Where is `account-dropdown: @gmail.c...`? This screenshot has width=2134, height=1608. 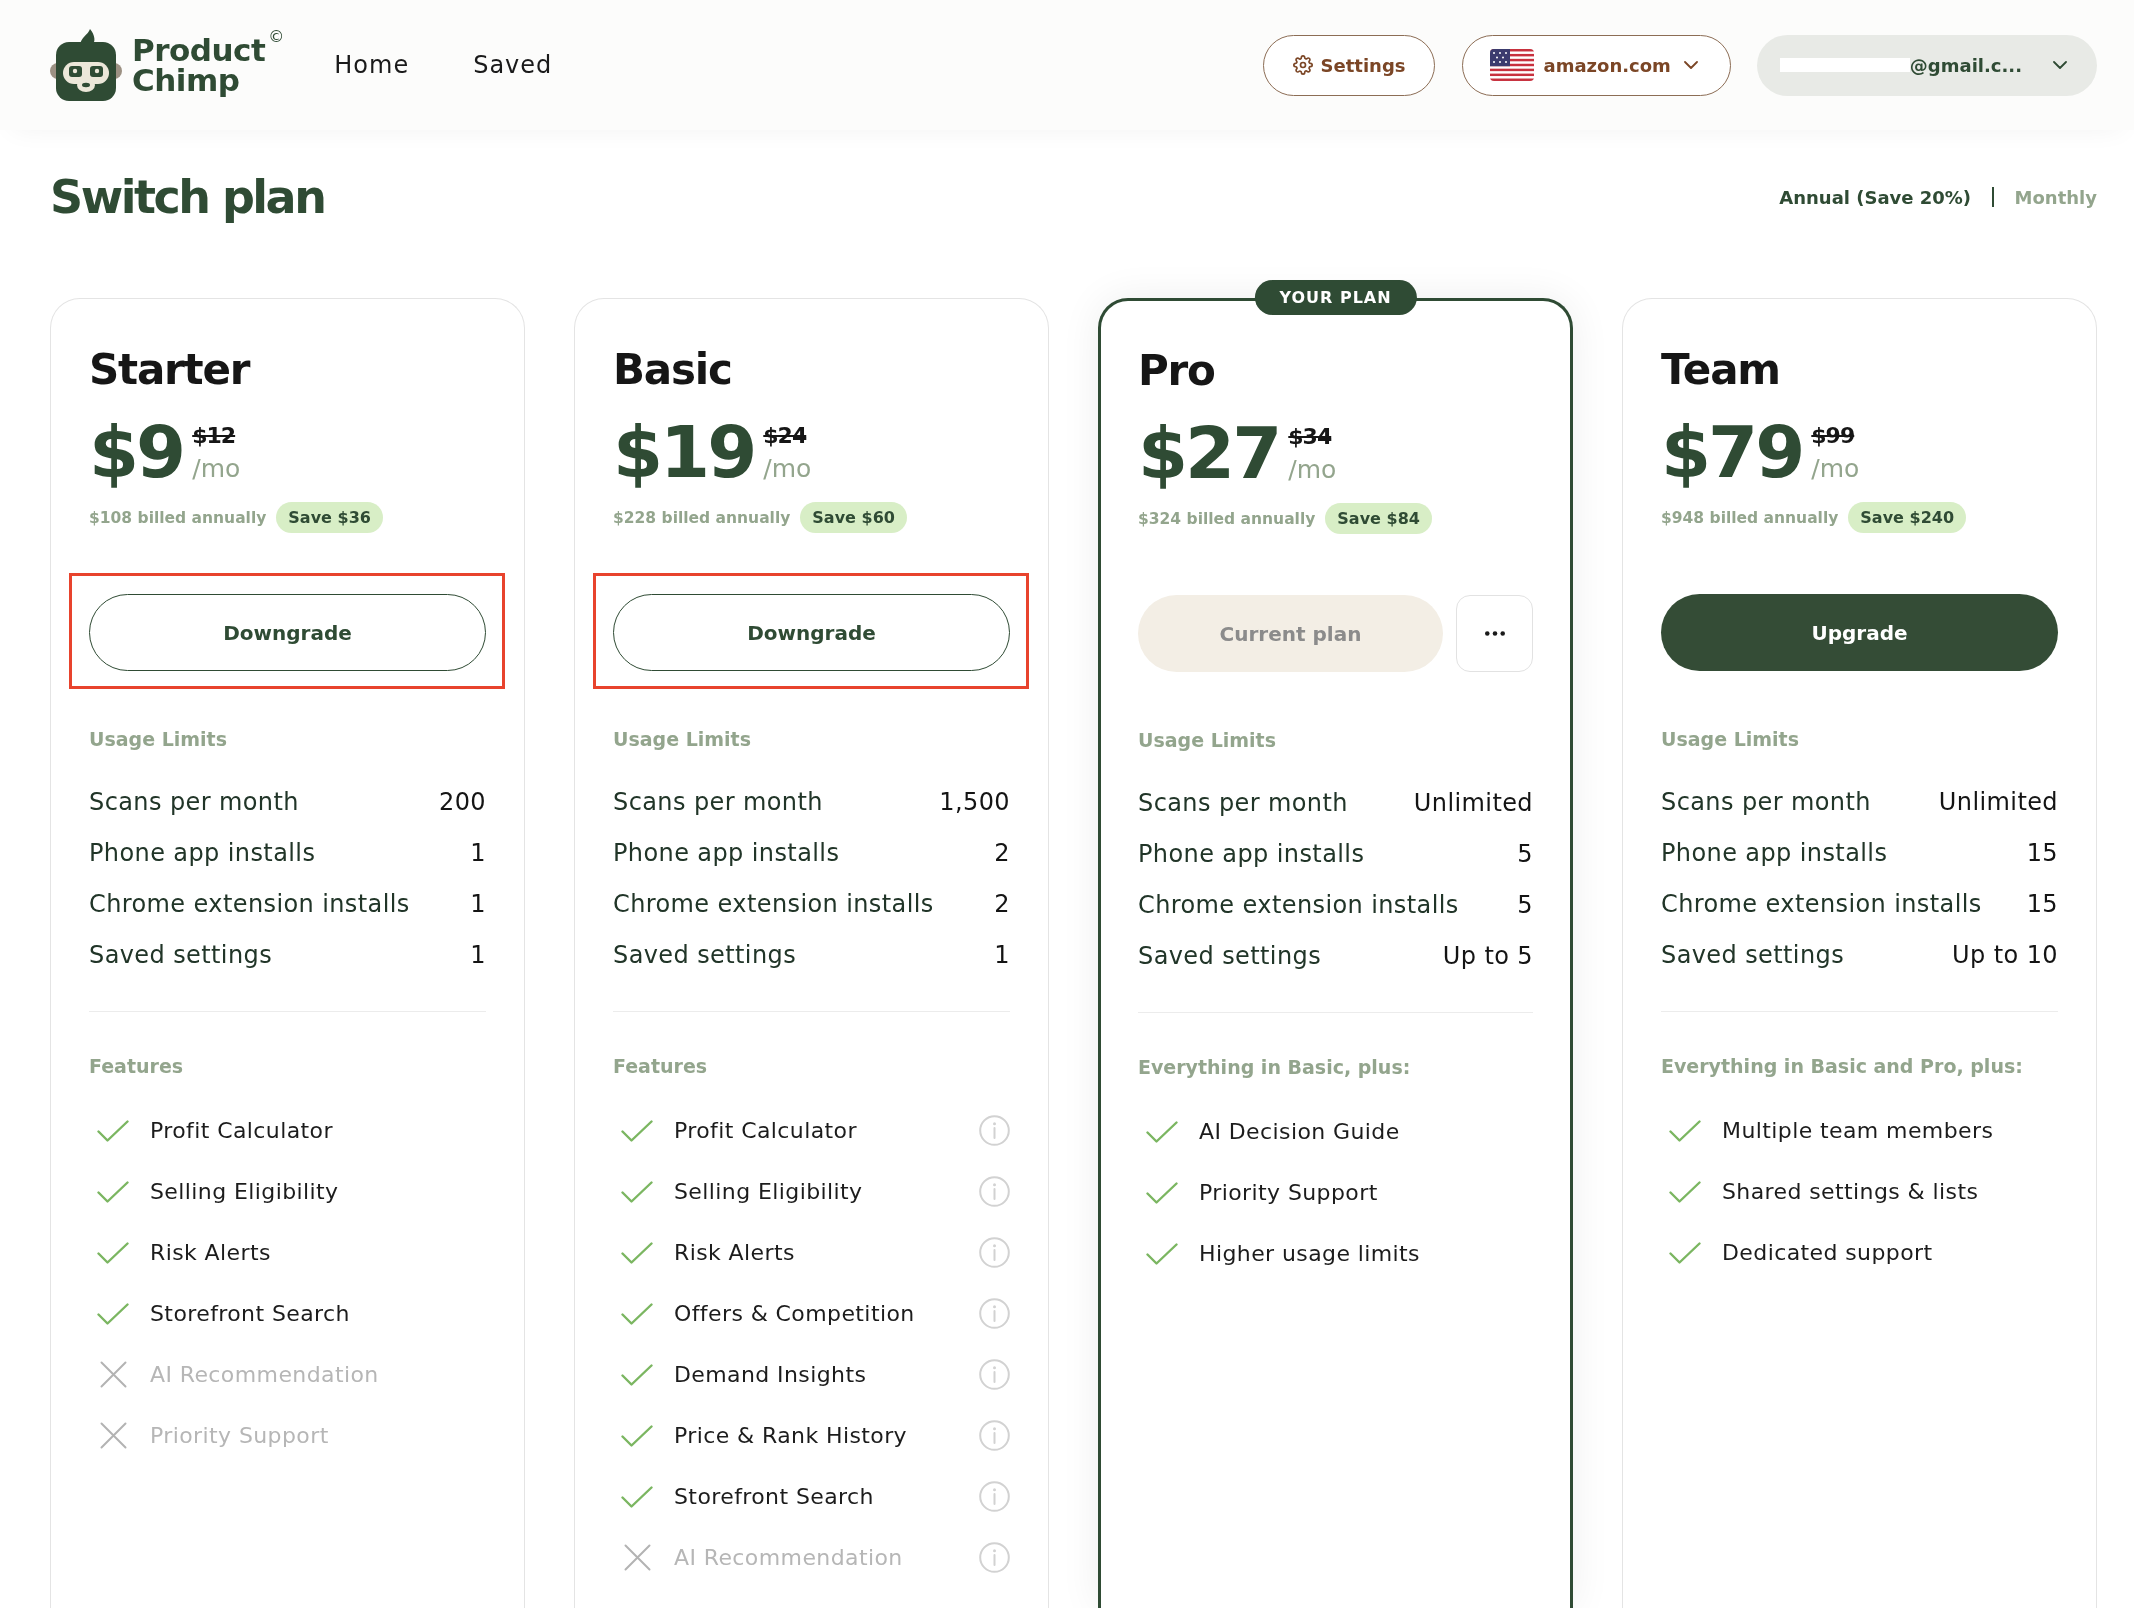 account-dropdown: @gmail.c... is located at coordinates (1926, 65).